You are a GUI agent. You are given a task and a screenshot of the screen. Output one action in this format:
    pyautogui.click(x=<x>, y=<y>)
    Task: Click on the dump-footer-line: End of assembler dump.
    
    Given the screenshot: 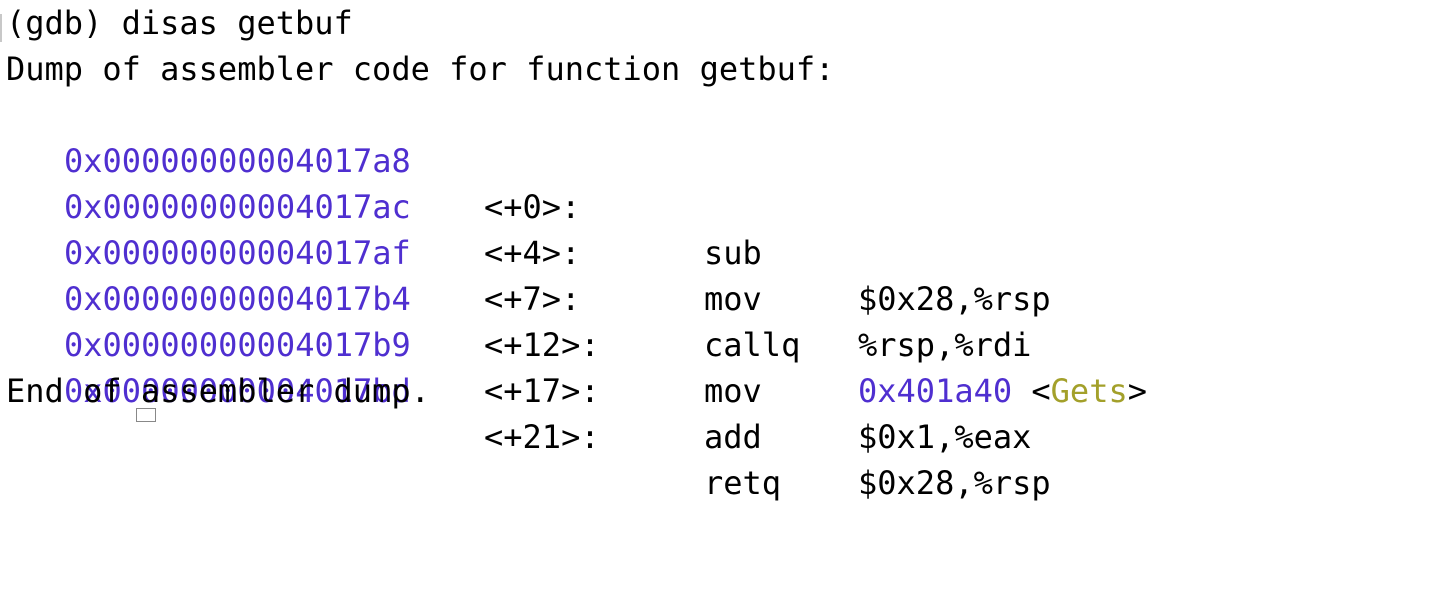 What is the action you would take?
    pyautogui.click(x=218, y=391)
    